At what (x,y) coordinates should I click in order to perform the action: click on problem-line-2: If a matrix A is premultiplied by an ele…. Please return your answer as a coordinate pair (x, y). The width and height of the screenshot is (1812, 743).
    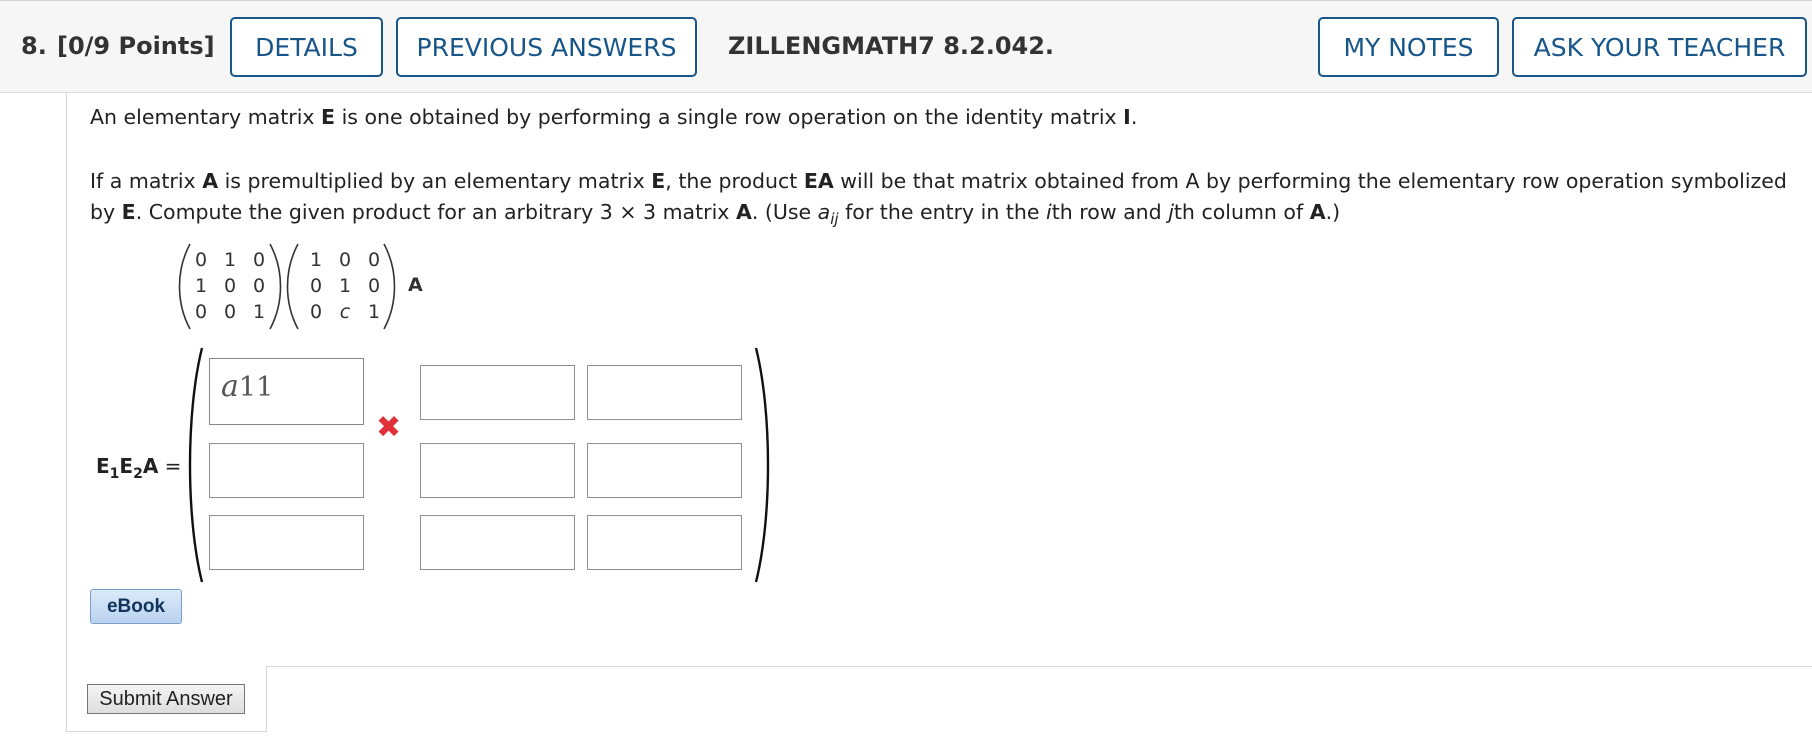
    Looking at the image, I should click on (938, 181).